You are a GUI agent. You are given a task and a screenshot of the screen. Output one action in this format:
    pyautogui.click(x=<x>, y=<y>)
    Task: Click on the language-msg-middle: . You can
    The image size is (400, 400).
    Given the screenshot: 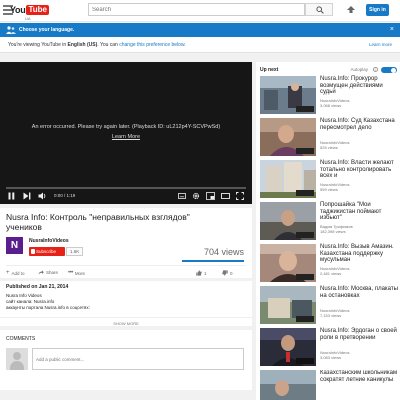 What is the action you would take?
    pyautogui.click(x=108, y=45)
    